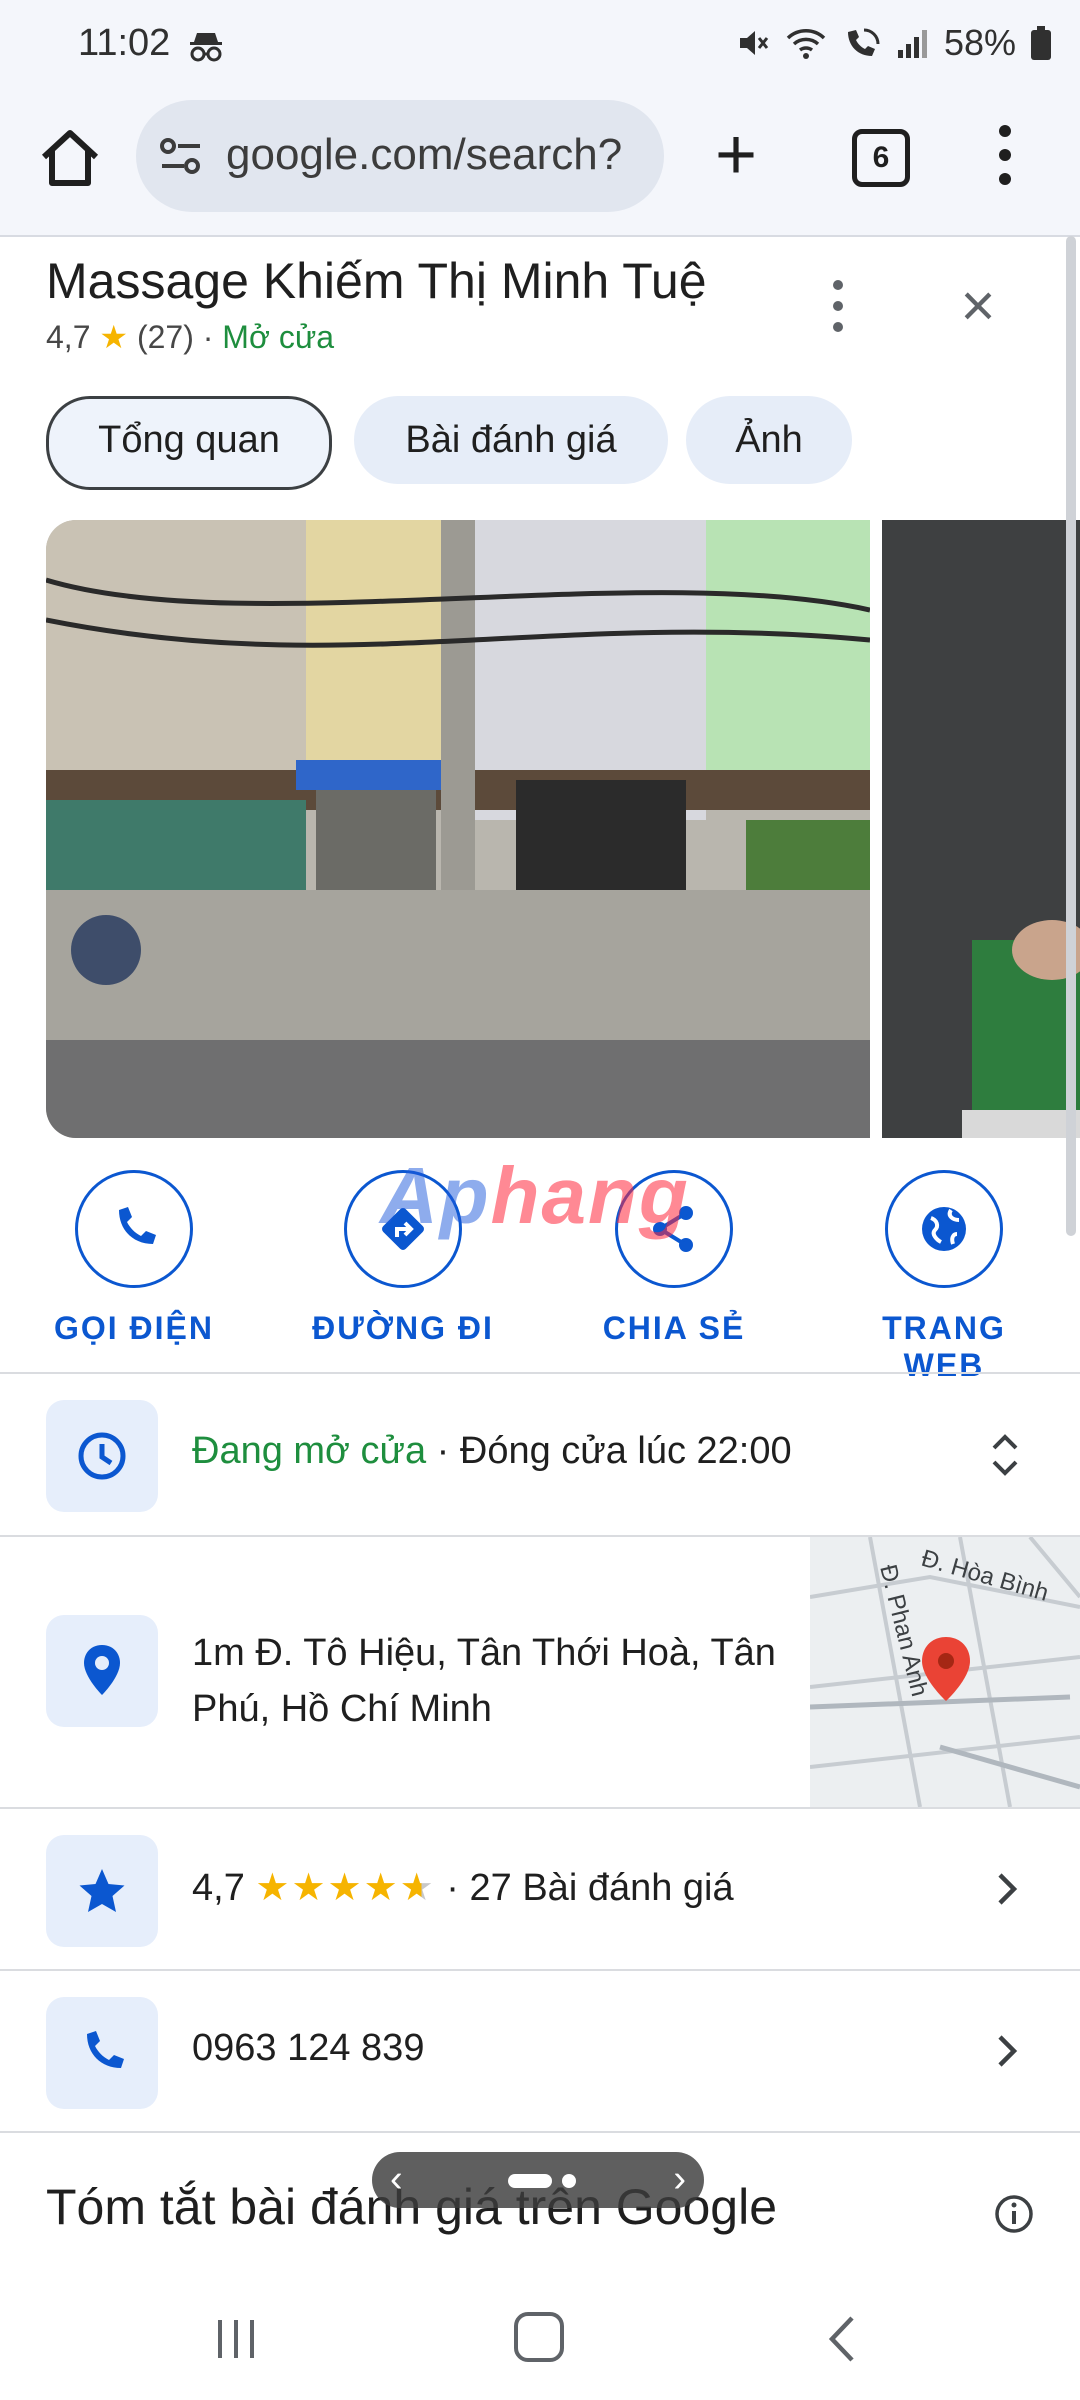 This screenshot has width=1080, height=2400. What do you see at coordinates (912, 44) in the screenshot?
I see `signal-icon` at bounding box center [912, 44].